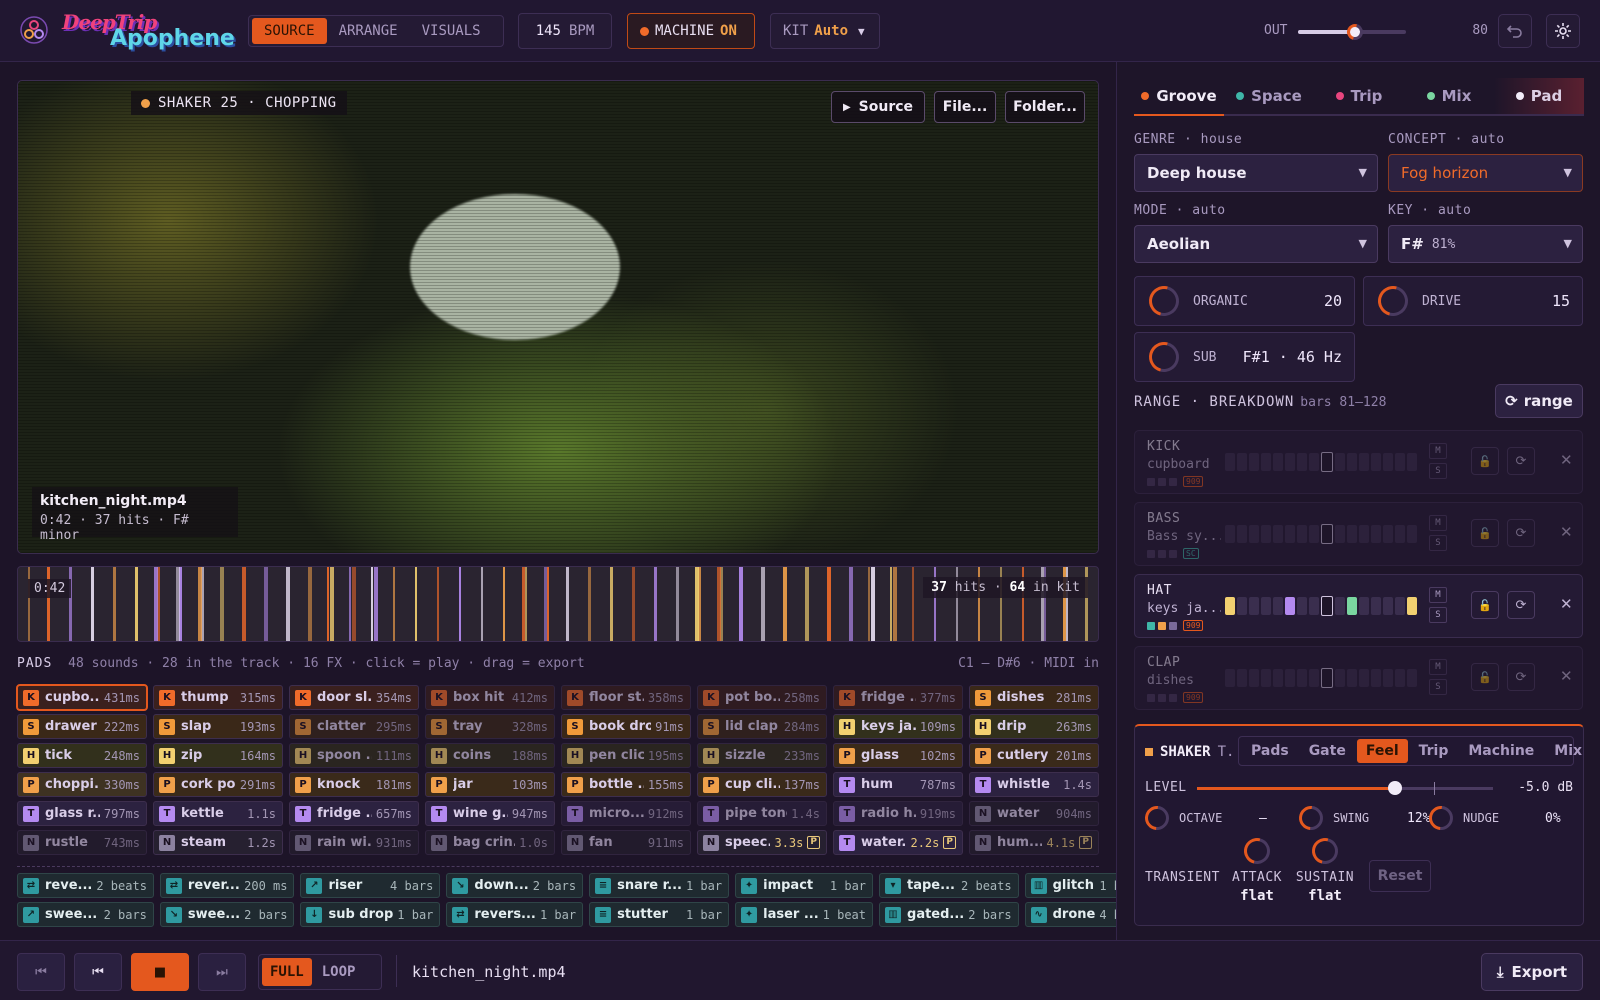 The image size is (1600, 1000). What do you see at coordinates (1358, 462) in the screenshot?
I see `track-row: KICK cupboard 909 M S 🔓 ⟳ ✕` at bounding box center [1358, 462].